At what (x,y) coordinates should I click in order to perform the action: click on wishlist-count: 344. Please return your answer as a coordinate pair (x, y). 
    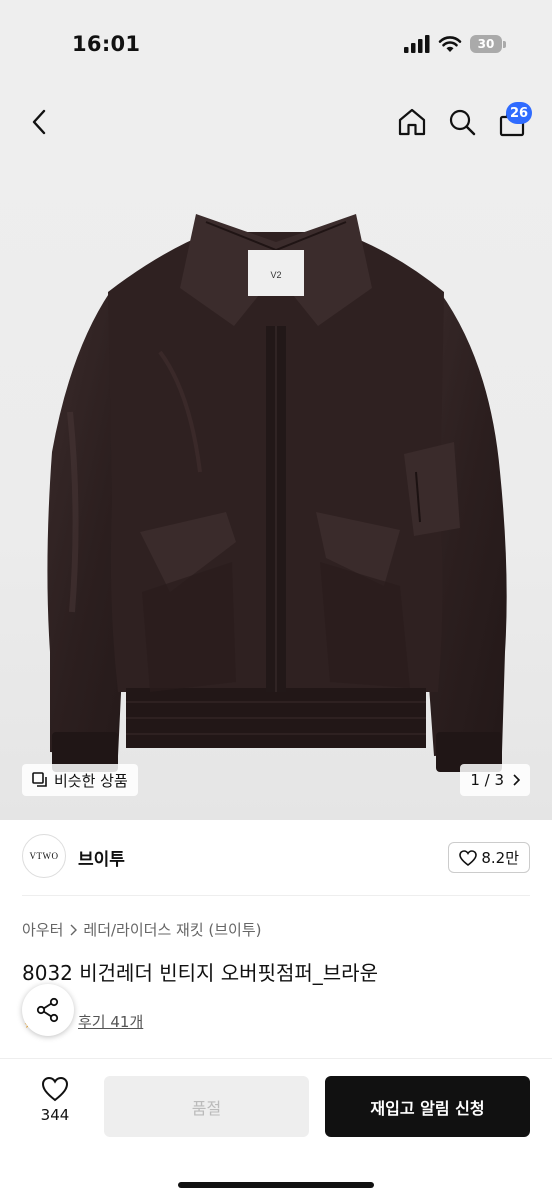
    Looking at the image, I should click on (55, 1115).